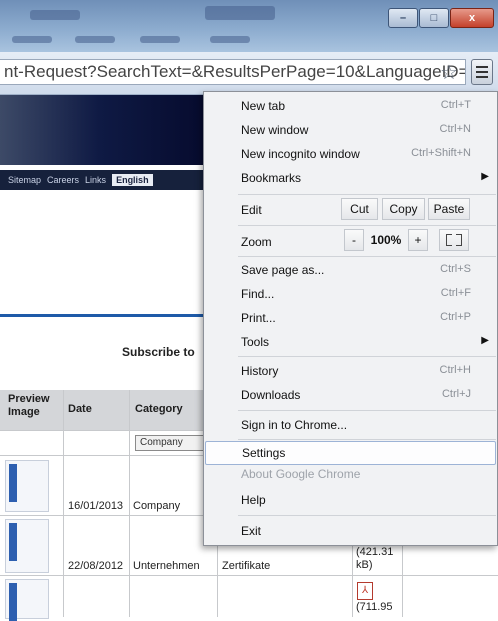  I want to click on column-header-date: Date, so click(80, 409).